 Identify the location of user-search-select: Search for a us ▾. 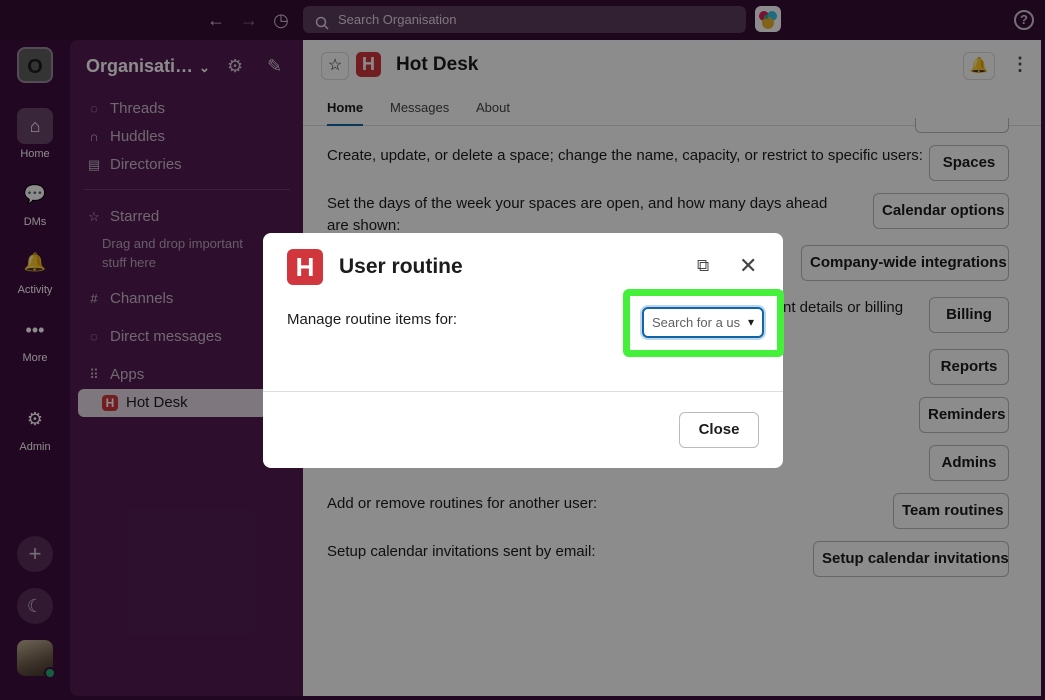
(703, 322).